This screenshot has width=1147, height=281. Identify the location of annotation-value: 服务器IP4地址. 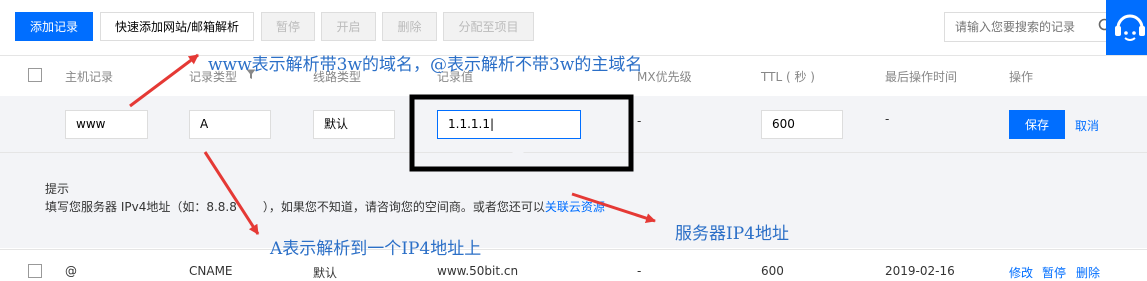
(732, 234).